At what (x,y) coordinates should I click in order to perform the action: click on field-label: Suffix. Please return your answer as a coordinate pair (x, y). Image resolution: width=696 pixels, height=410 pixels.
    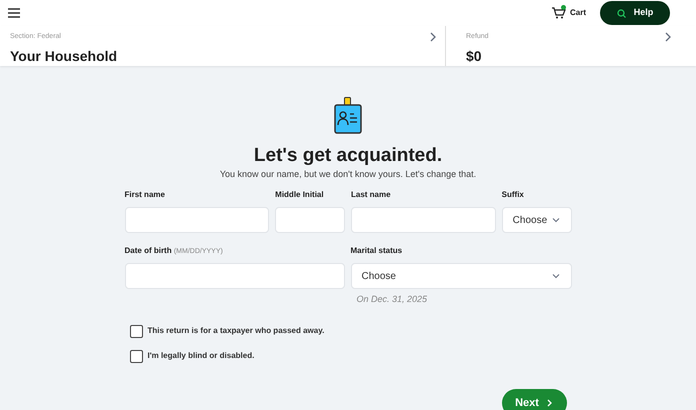
    Looking at the image, I should click on (513, 195).